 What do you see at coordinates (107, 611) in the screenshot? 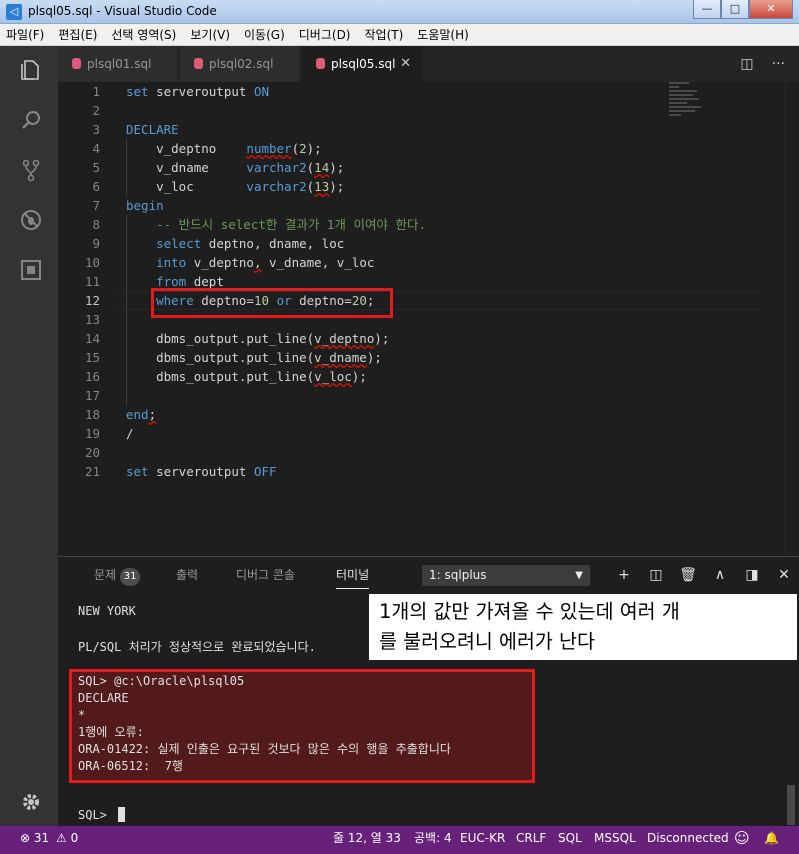
I see `terminal-line: NEW YORK` at bounding box center [107, 611].